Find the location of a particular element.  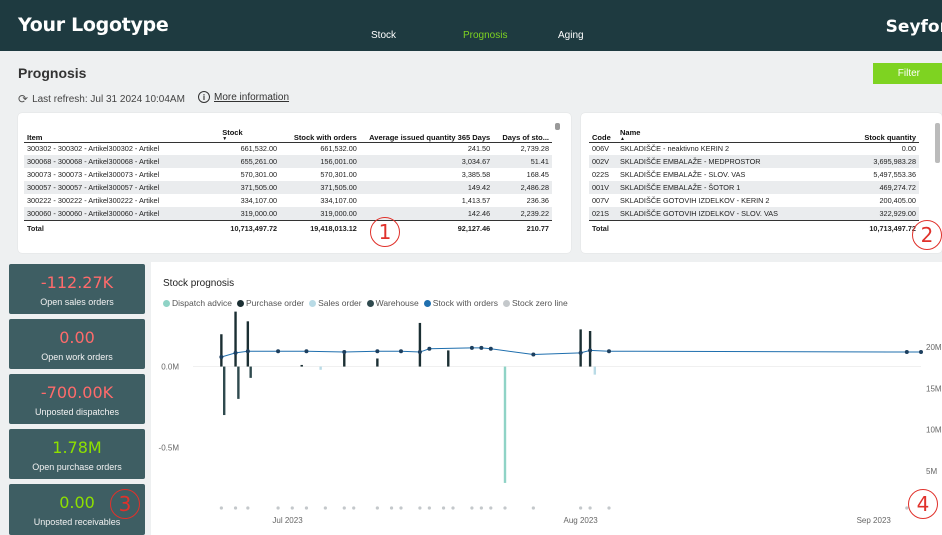

table-cell: 001V is located at coordinates (603, 187).